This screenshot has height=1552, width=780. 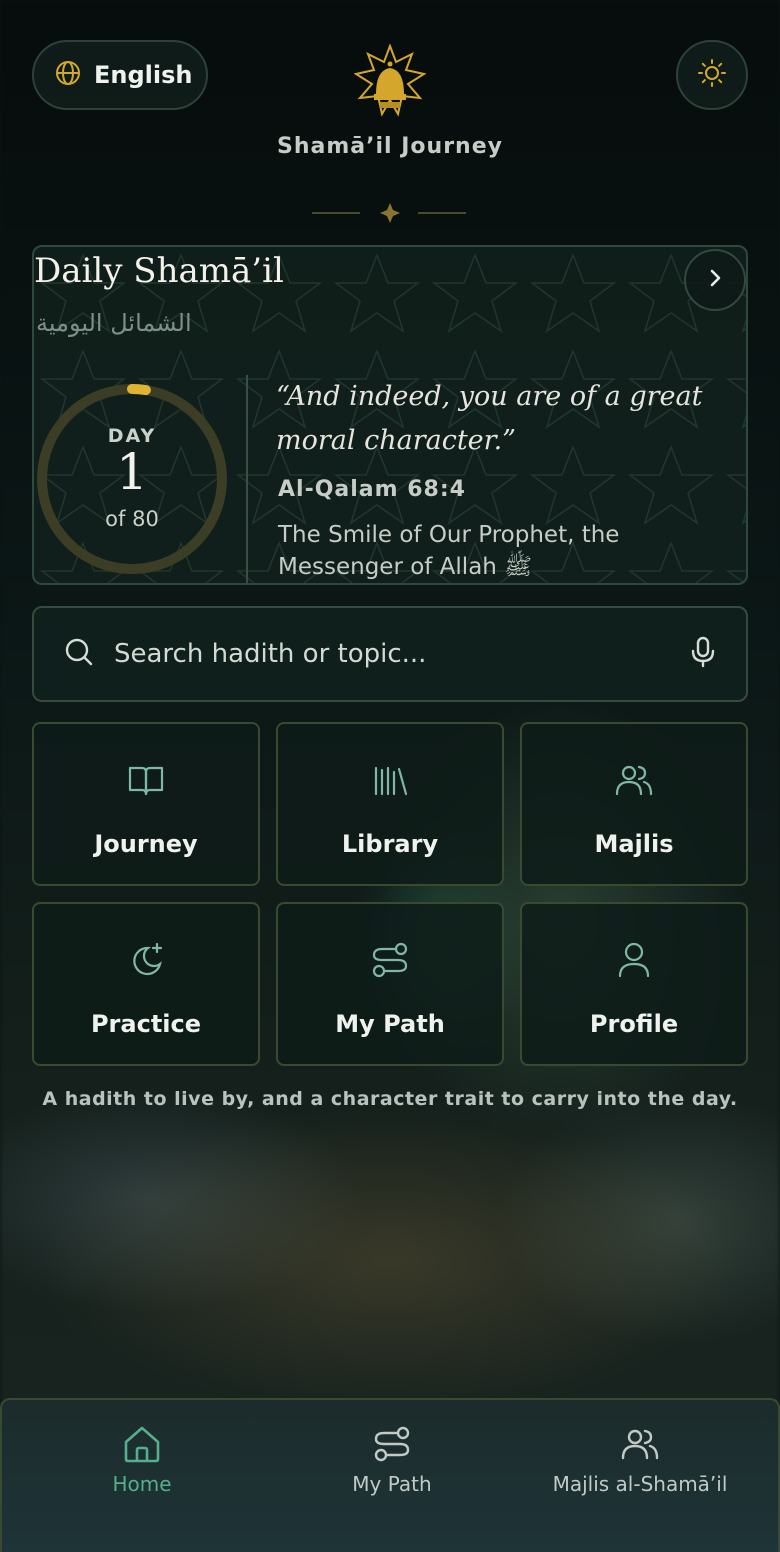 What do you see at coordinates (390, 146) in the screenshot?
I see `app-title: Shamā’il Journey` at bounding box center [390, 146].